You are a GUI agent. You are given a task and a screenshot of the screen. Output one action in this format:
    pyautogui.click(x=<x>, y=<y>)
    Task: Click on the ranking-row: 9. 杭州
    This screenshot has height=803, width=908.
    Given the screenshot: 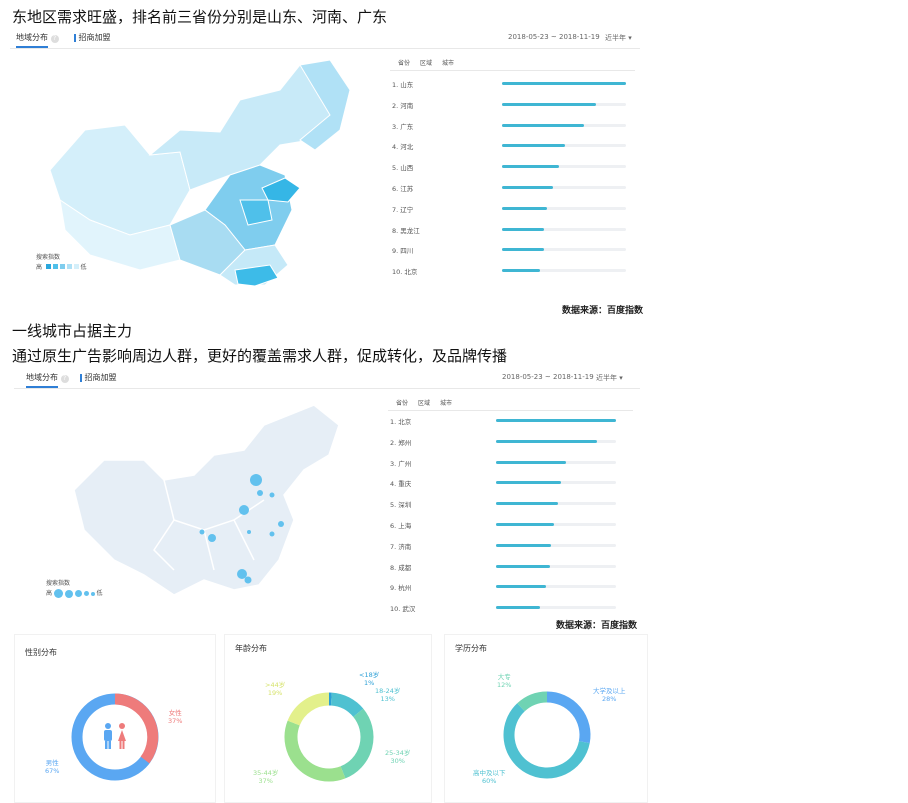 What is the action you would take?
    pyautogui.click(x=503, y=589)
    